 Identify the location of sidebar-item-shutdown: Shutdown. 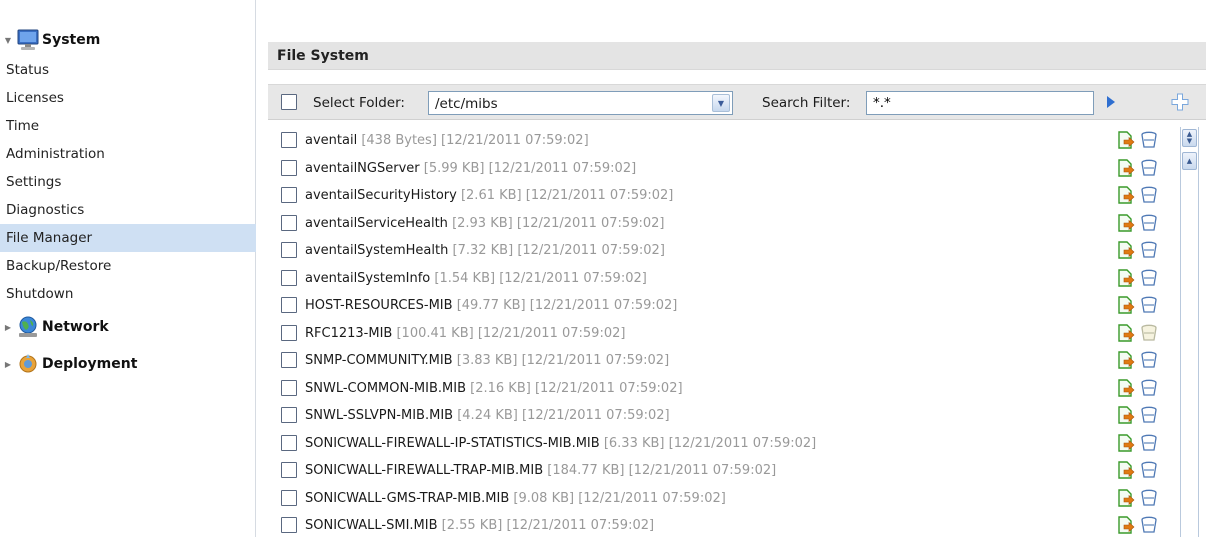
(128, 294).